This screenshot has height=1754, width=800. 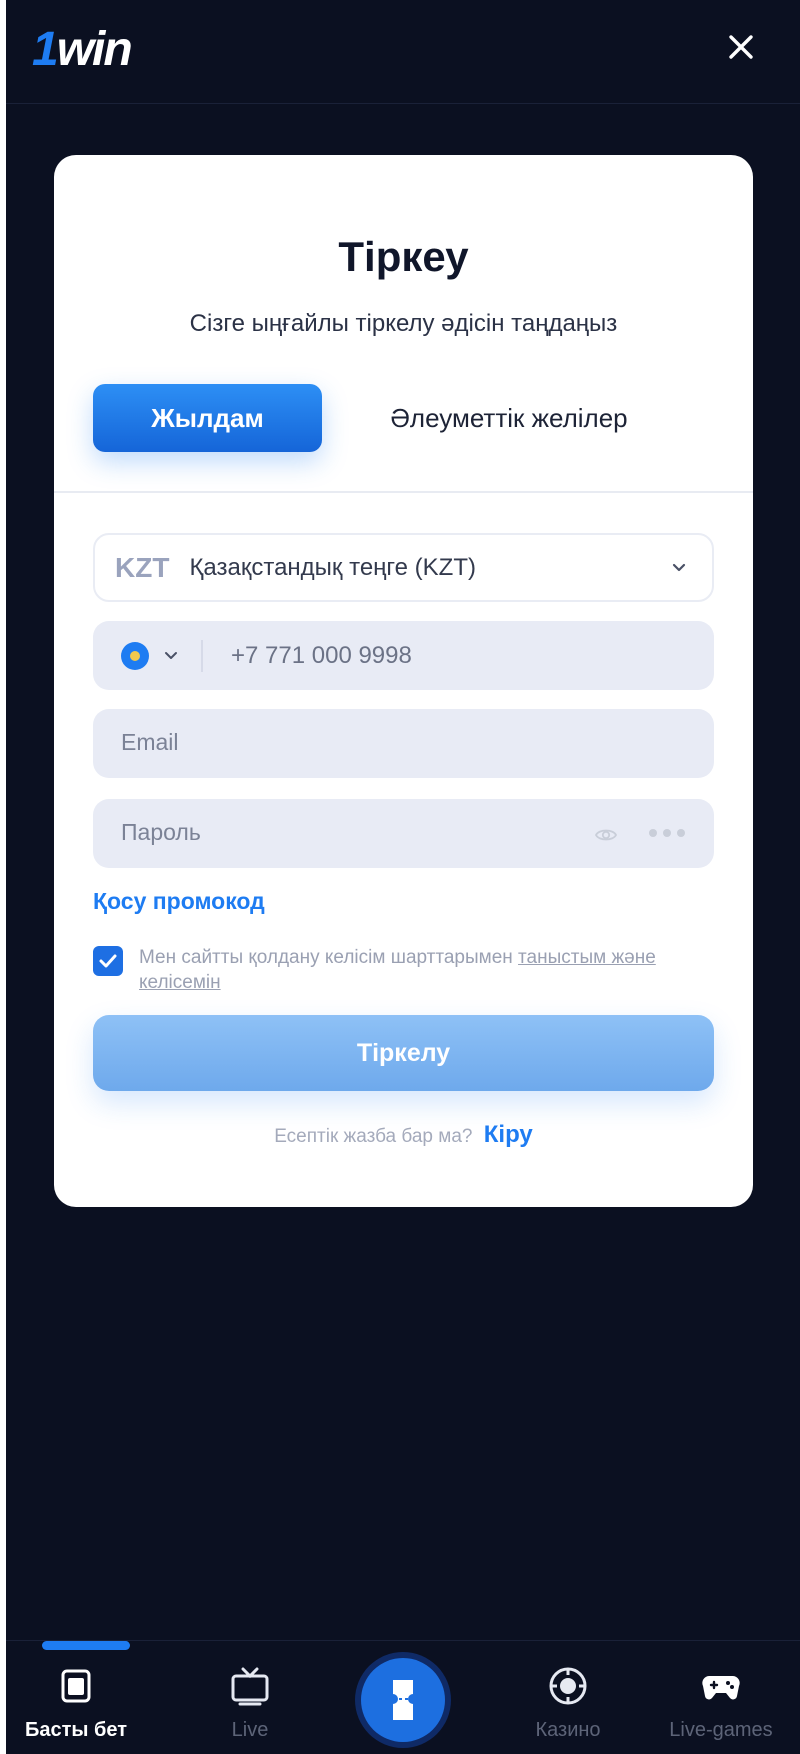 What do you see at coordinates (679, 567) in the screenshot?
I see `chevron-down-icon` at bounding box center [679, 567].